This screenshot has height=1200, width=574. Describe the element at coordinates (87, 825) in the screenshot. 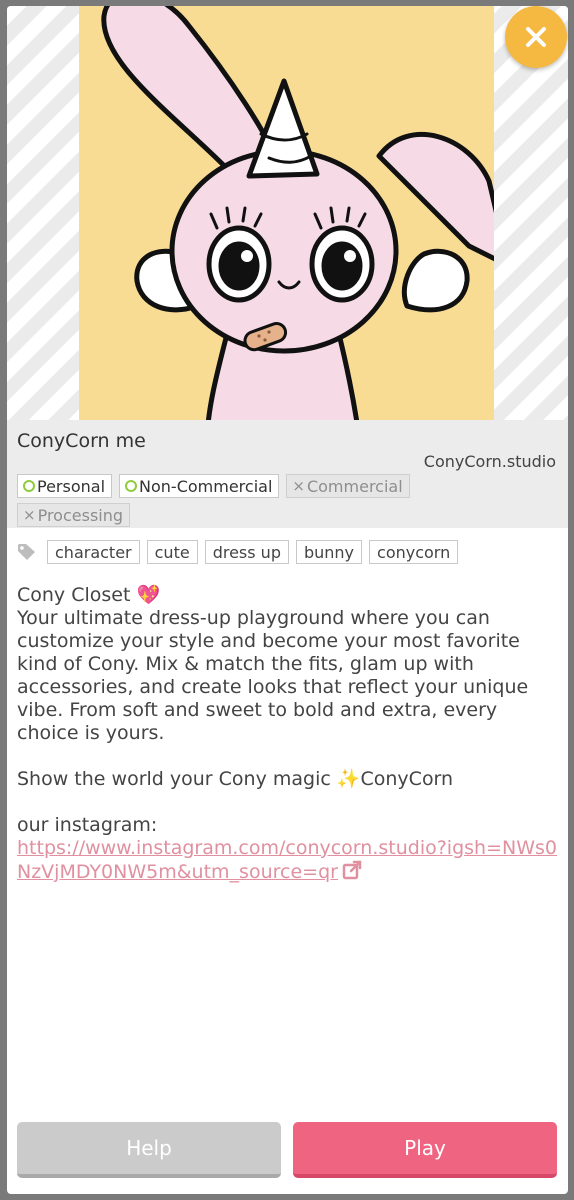

I see `description-instagram-label: our instagram:` at that location.